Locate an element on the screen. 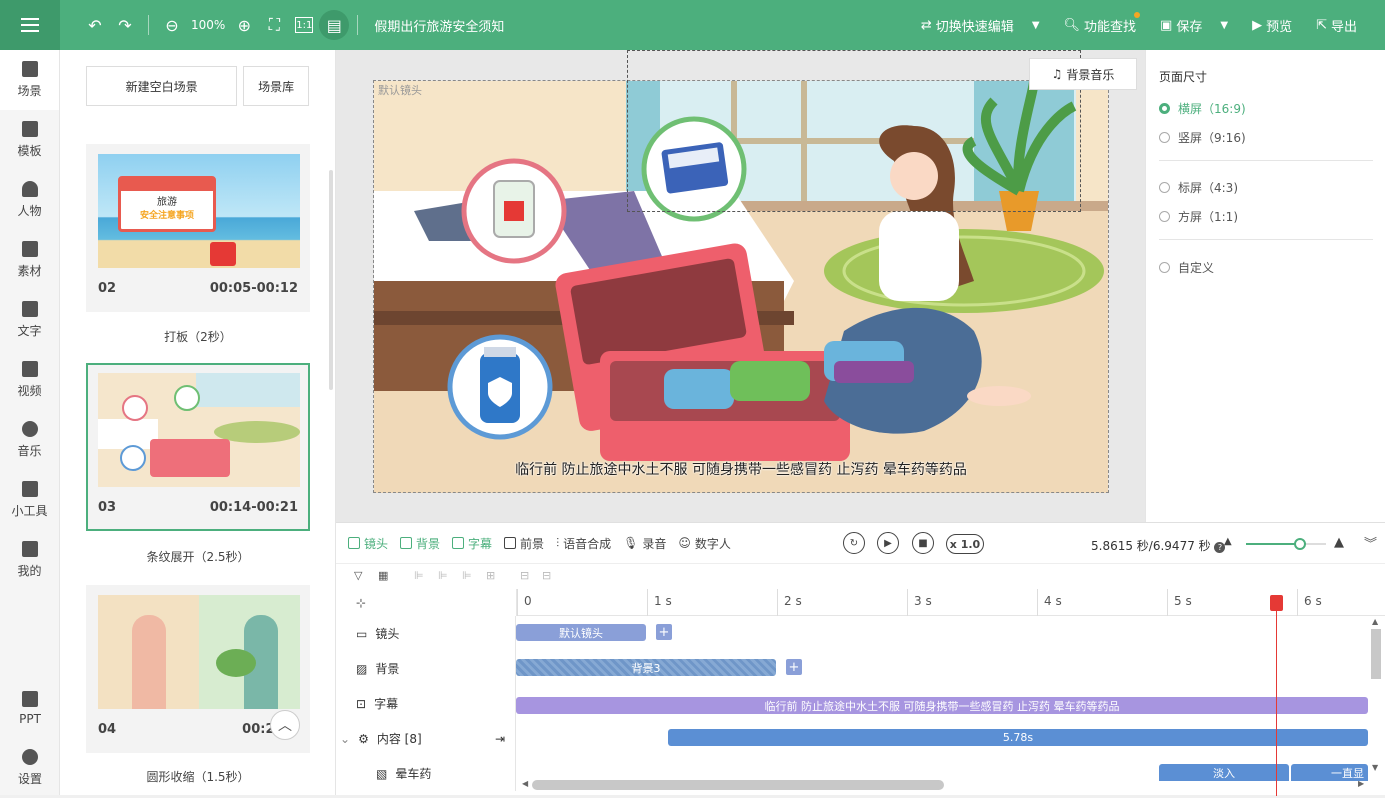 The width and height of the screenshot is (1385, 798). tab-foreground: 前景 is located at coordinates (524, 543).